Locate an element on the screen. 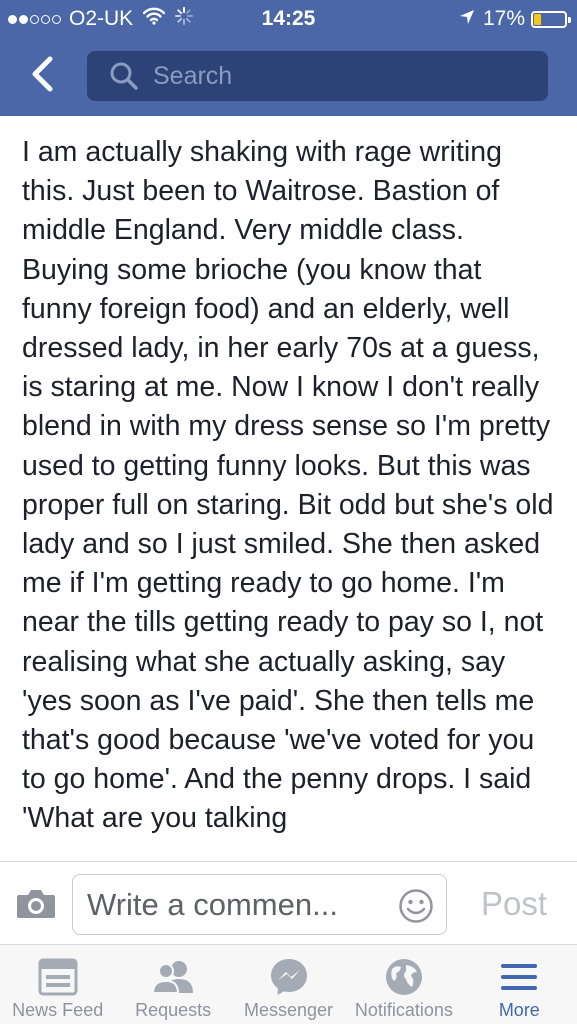 The width and height of the screenshot is (577, 1024). messenger-icon is located at coordinates (289, 977).